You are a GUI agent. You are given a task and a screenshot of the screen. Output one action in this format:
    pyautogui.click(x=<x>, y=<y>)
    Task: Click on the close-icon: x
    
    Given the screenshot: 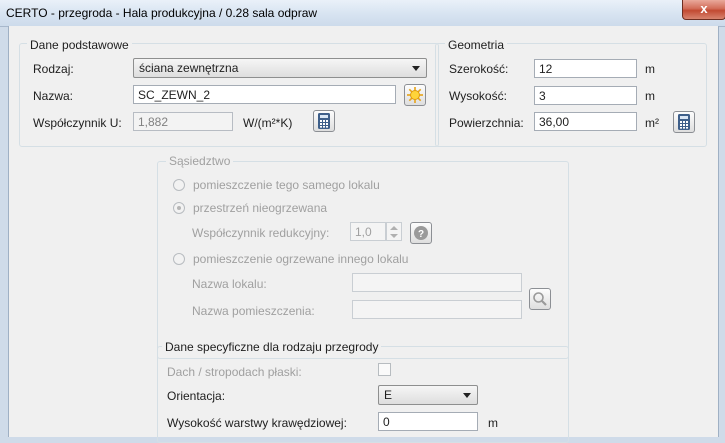 What is the action you would take?
    pyautogui.click(x=704, y=8)
    